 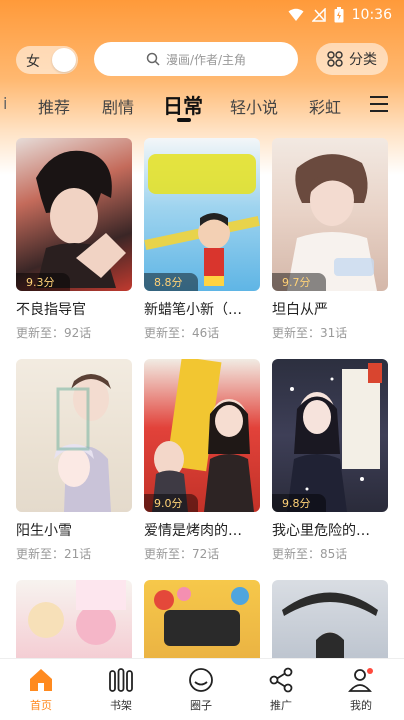 I want to click on bottom-navigation: 首页 书架 圈子 推广 我的, so click(x=202, y=689).